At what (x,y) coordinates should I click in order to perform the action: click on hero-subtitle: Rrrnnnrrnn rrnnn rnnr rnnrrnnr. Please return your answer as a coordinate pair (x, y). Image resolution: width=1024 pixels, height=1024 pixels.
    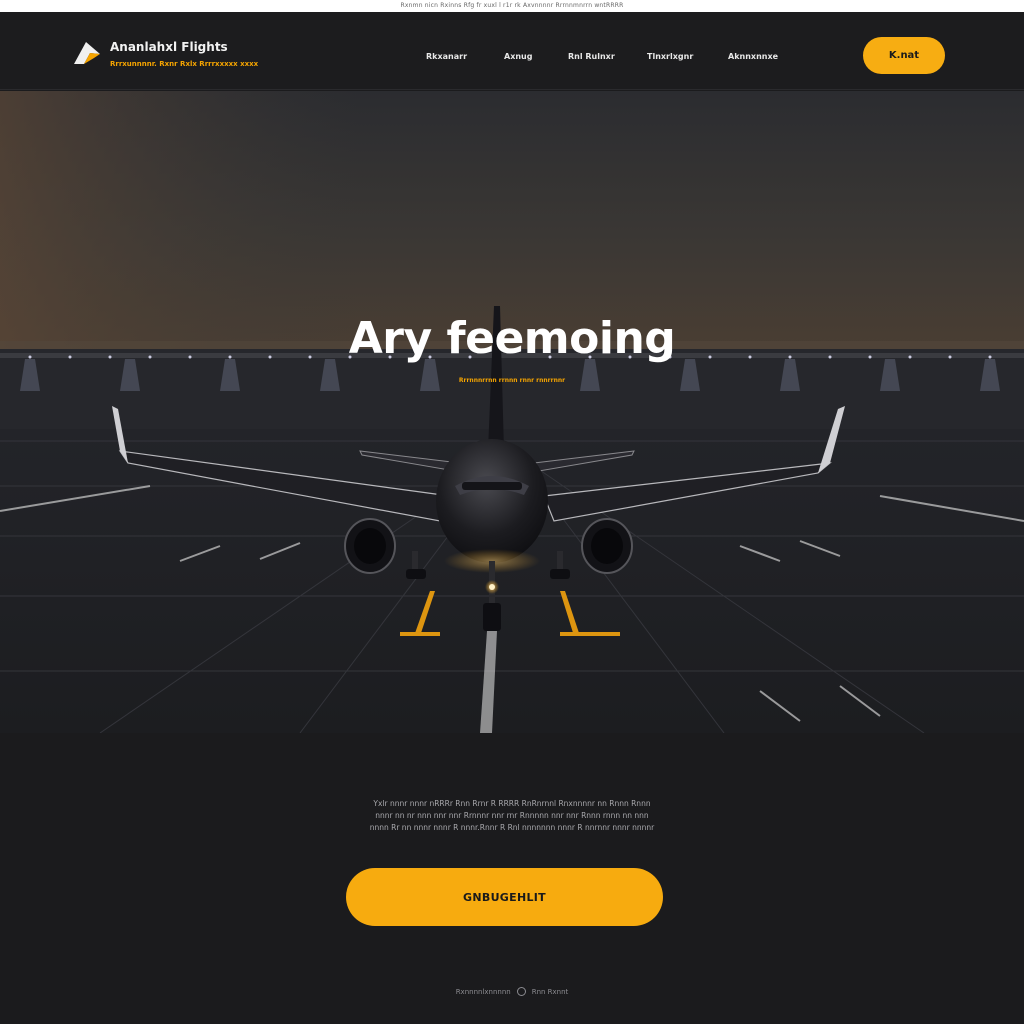
    Looking at the image, I should click on (512, 380).